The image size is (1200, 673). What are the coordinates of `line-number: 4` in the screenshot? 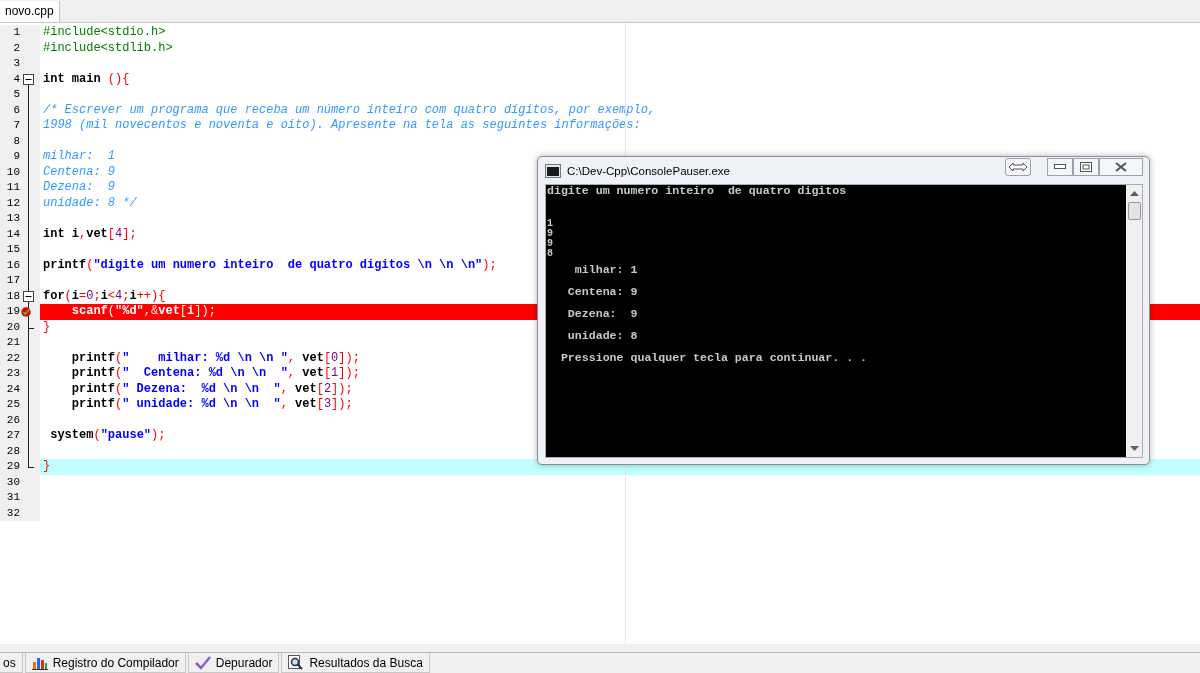 It's located at (16, 79).